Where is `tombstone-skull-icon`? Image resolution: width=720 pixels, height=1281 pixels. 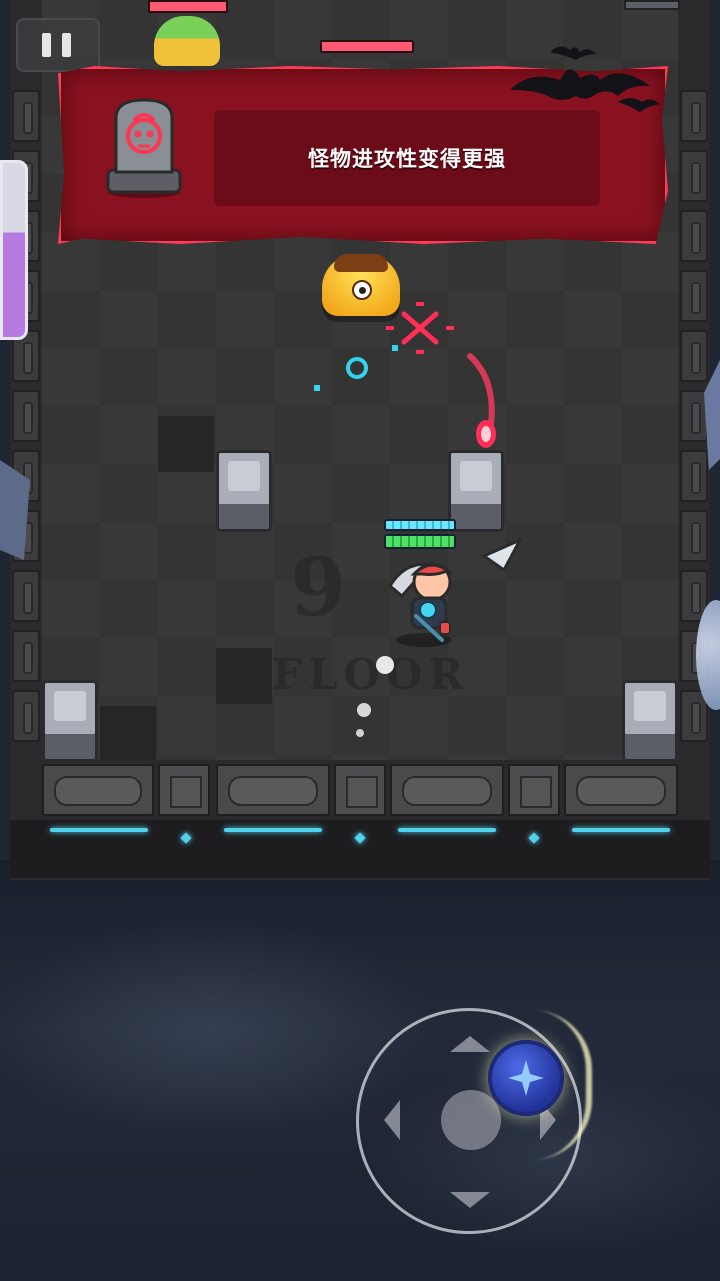 tombstone-skull-icon is located at coordinates (144, 147).